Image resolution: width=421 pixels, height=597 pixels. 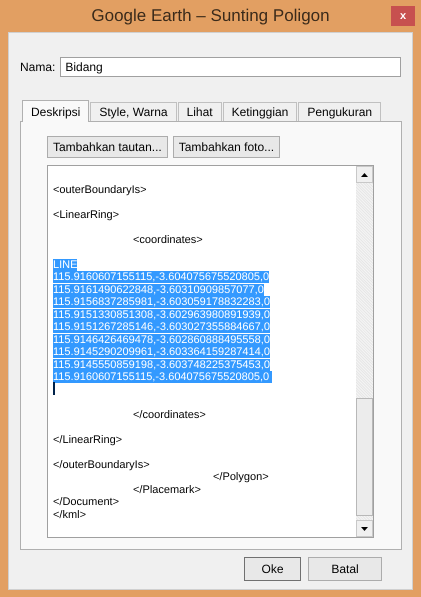 I want to click on tab: Ketinggian, so click(x=260, y=111).